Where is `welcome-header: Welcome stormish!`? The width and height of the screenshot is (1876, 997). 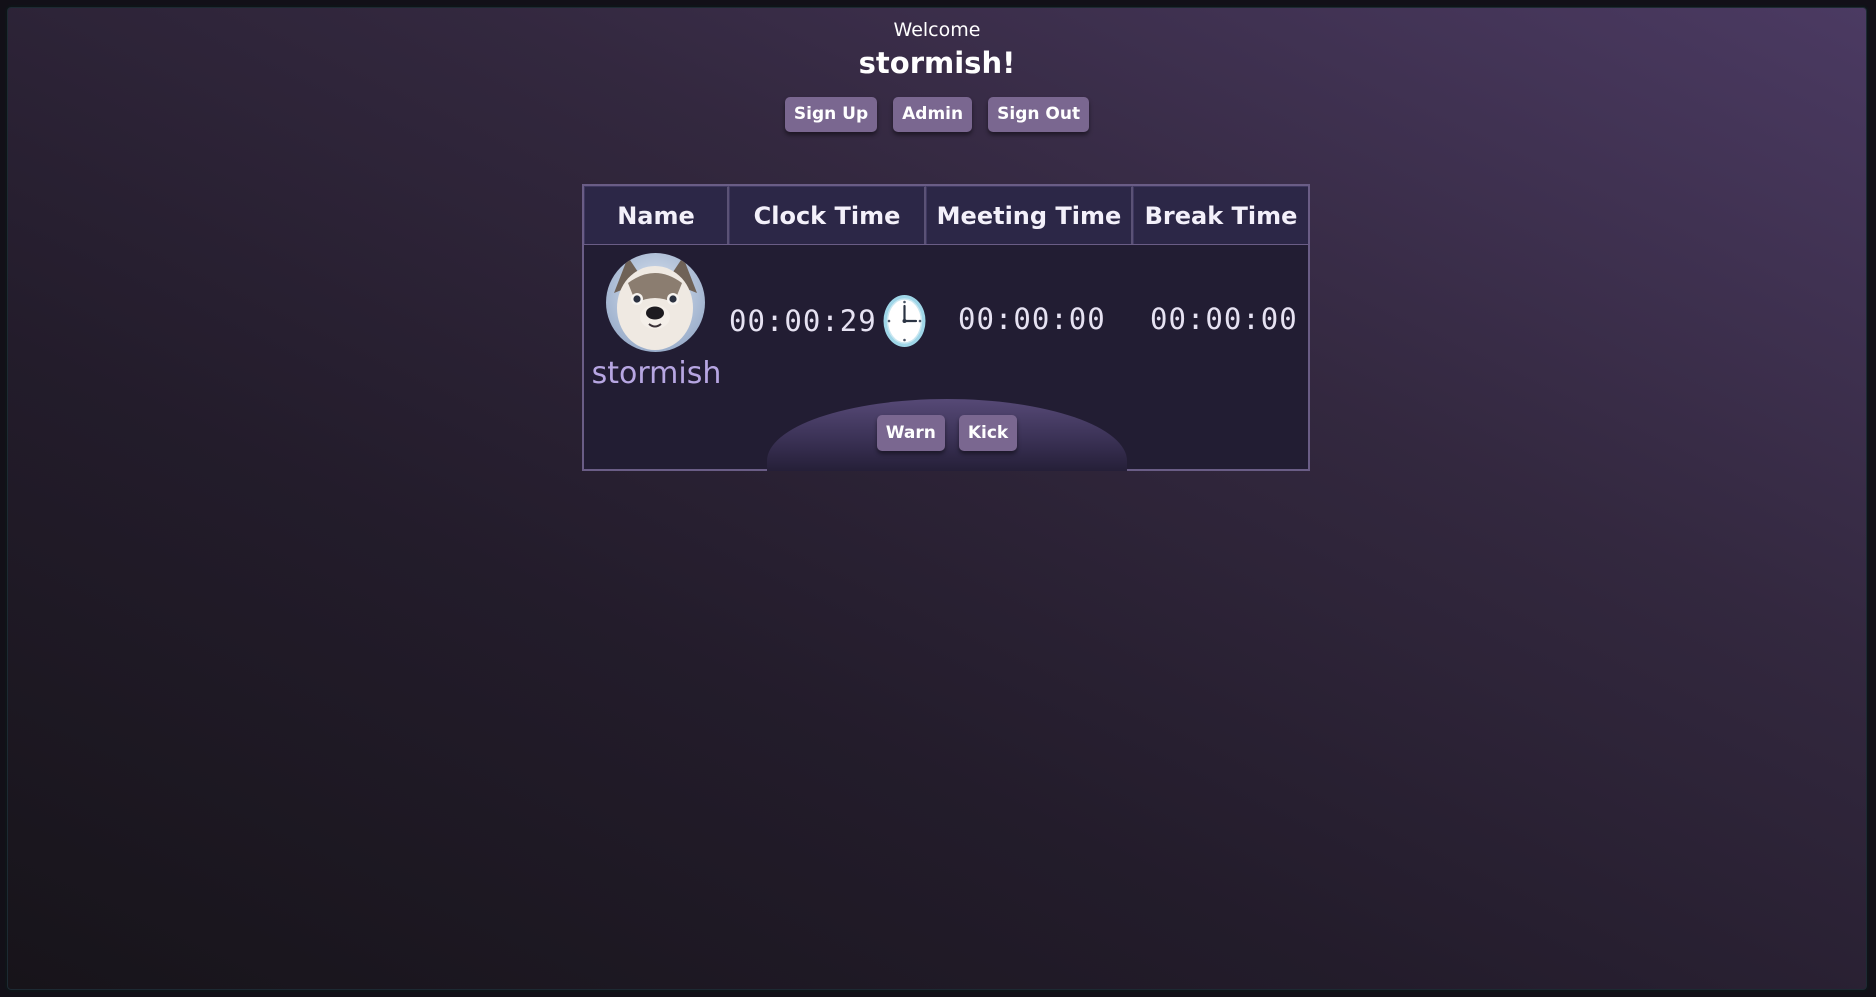
welcome-header: Welcome stormish! is located at coordinates (937, 50).